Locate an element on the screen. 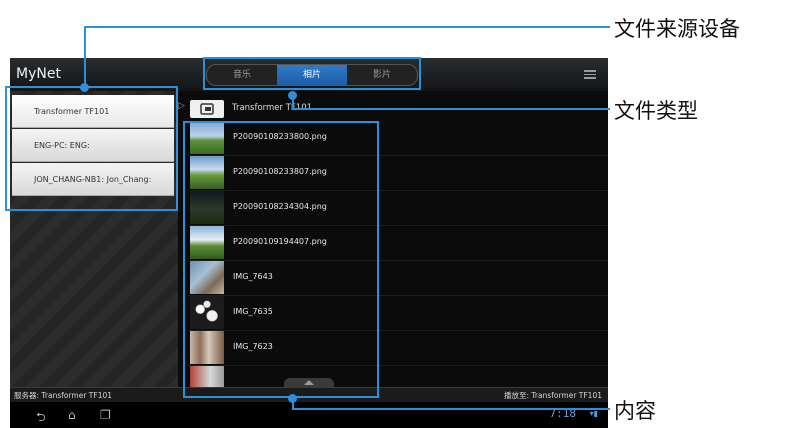 This screenshot has height=428, width=792. system-nav-bar: ⮌ ⌂ ❐ 7:18 ▾▮ is located at coordinates (309, 415).